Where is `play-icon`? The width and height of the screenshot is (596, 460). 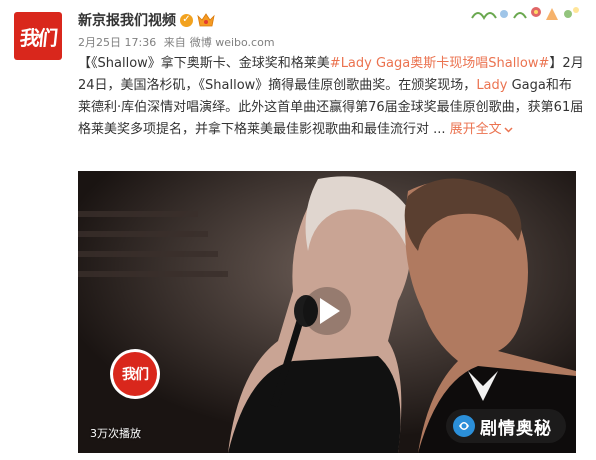 play-icon is located at coordinates (327, 311).